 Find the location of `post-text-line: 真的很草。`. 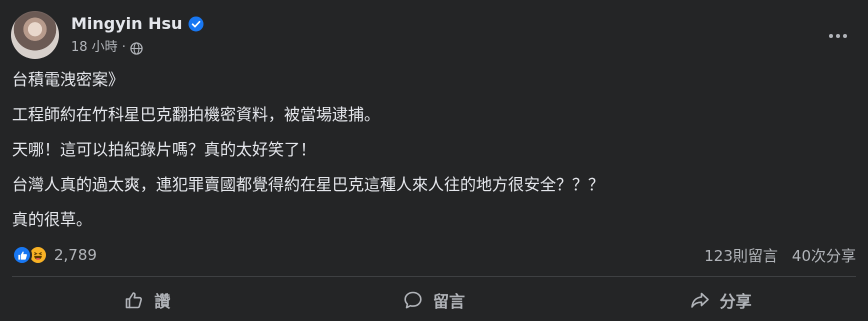

post-text-line: 真的很草。 is located at coordinates (52, 219).